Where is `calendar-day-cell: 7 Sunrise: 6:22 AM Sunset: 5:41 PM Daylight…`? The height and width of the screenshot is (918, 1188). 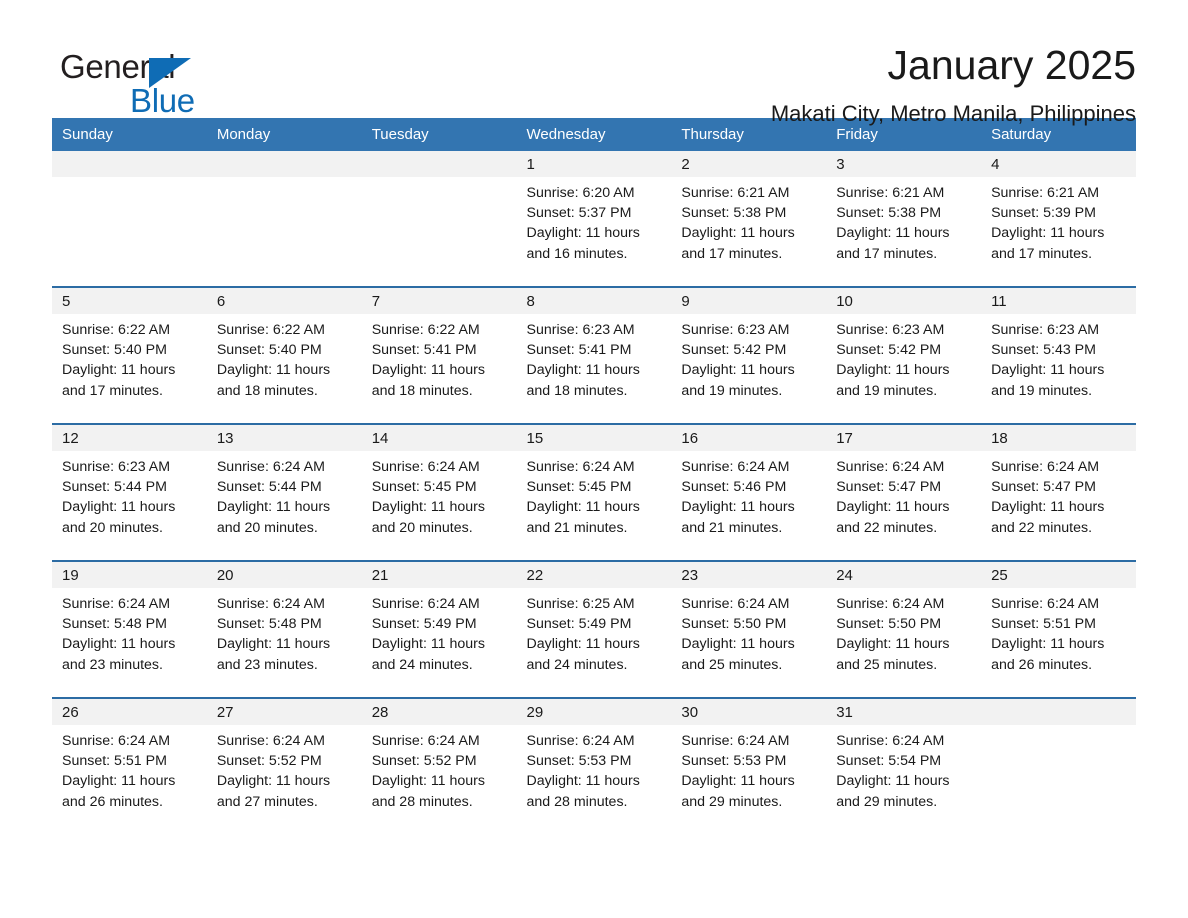 calendar-day-cell: 7 Sunrise: 6:22 AM Sunset: 5:41 PM Daylight… is located at coordinates (439, 349).